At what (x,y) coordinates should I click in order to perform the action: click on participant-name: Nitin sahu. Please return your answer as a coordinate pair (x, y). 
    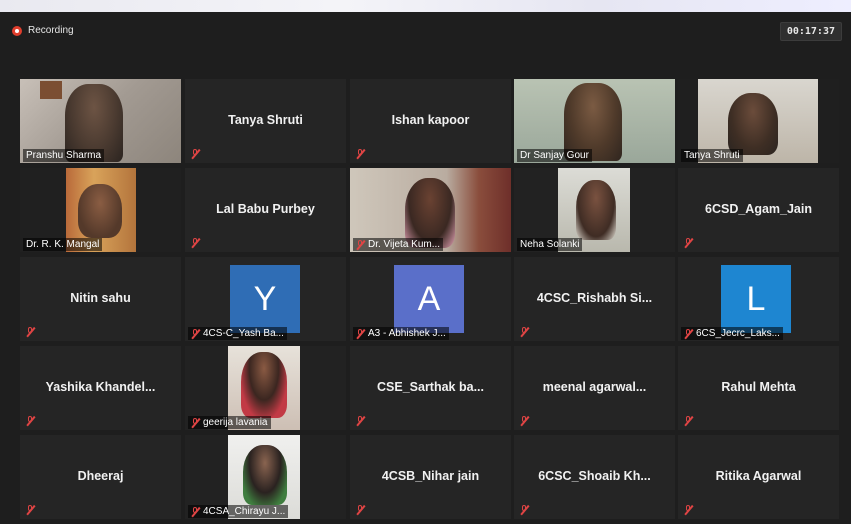
    Looking at the image, I should click on (100, 298).